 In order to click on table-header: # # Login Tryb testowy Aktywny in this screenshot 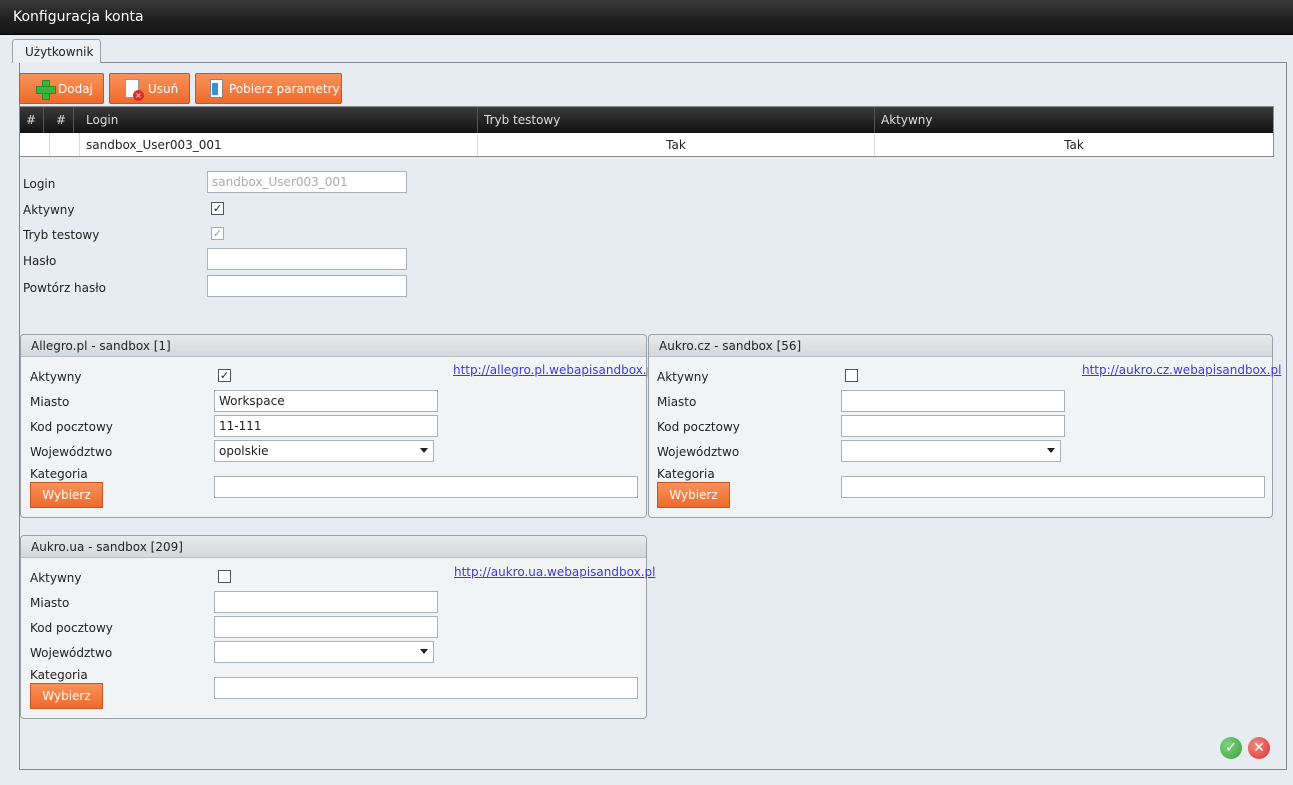, I will do `click(646, 120)`.